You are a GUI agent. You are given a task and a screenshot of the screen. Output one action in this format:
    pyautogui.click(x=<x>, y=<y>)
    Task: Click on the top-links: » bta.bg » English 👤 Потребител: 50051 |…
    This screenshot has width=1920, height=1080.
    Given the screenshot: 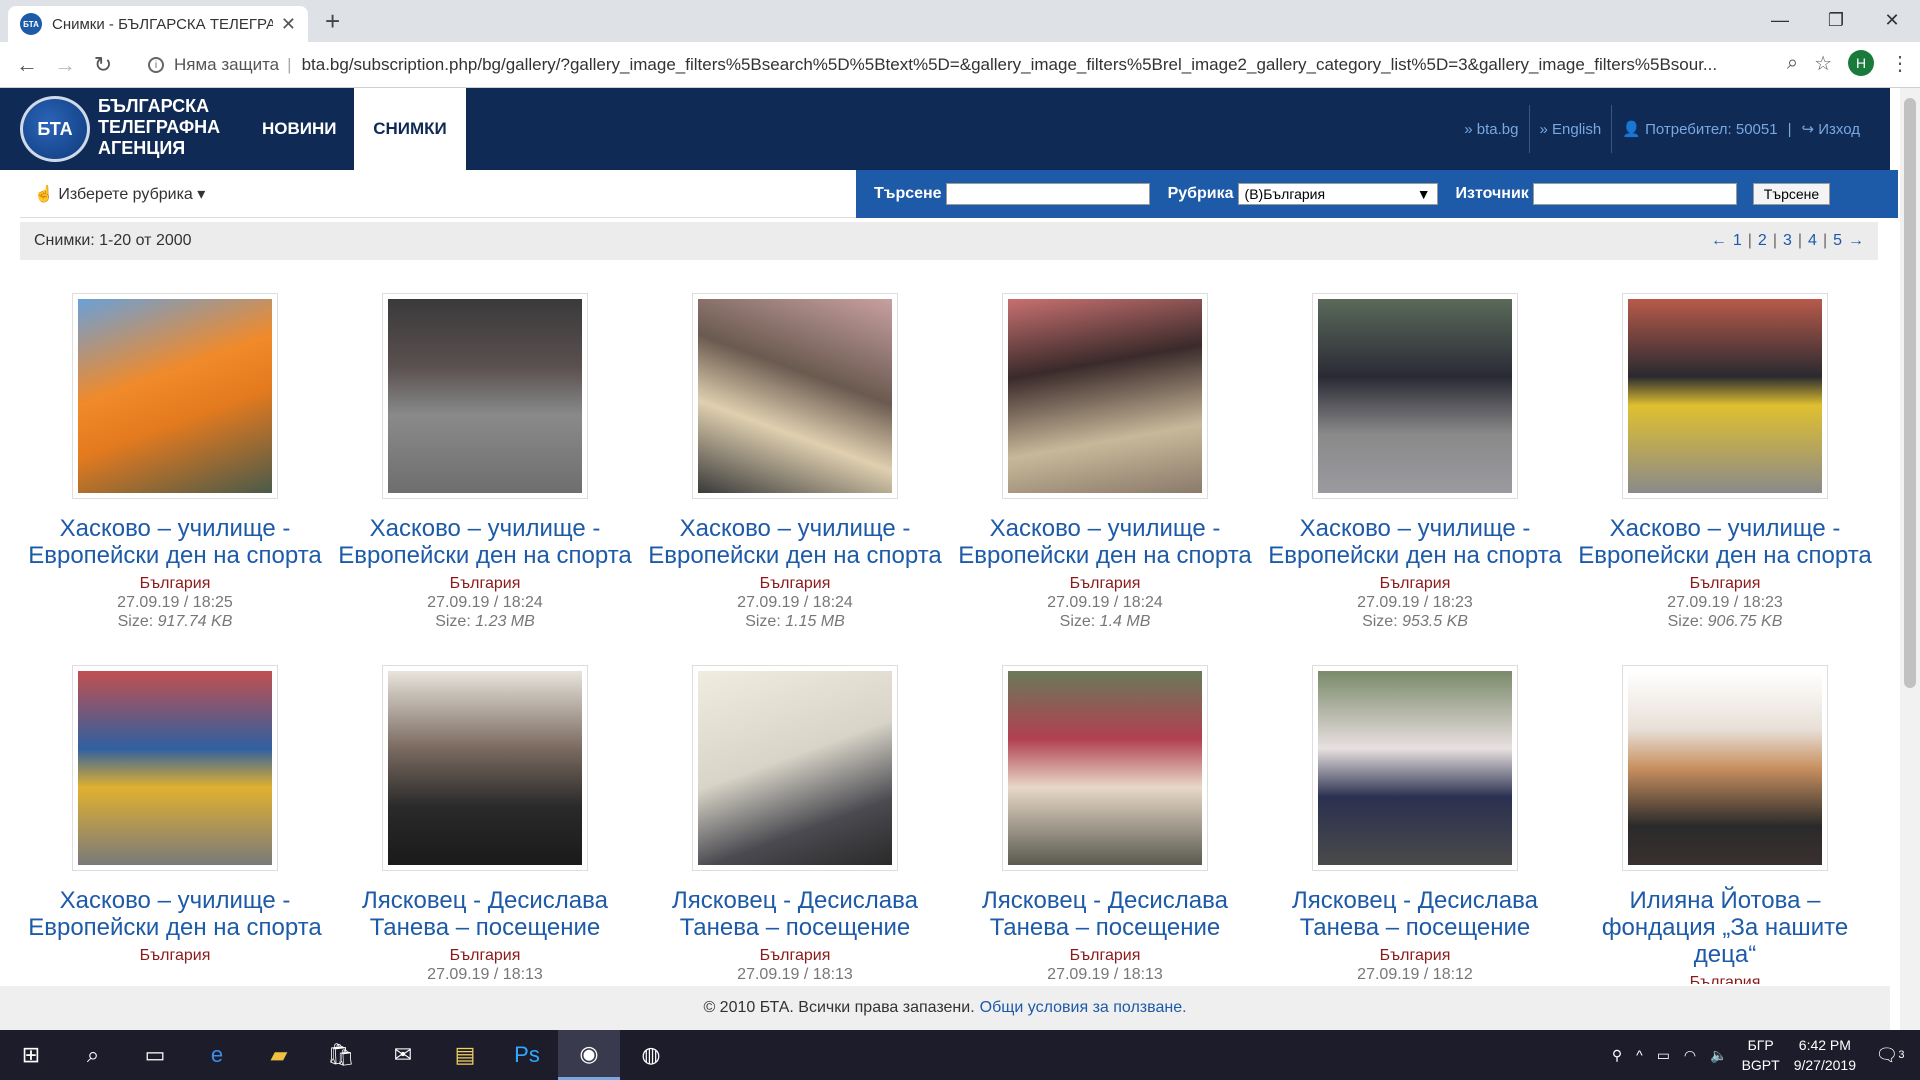 What is the action you would take?
    pyautogui.click(x=1662, y=129)
    